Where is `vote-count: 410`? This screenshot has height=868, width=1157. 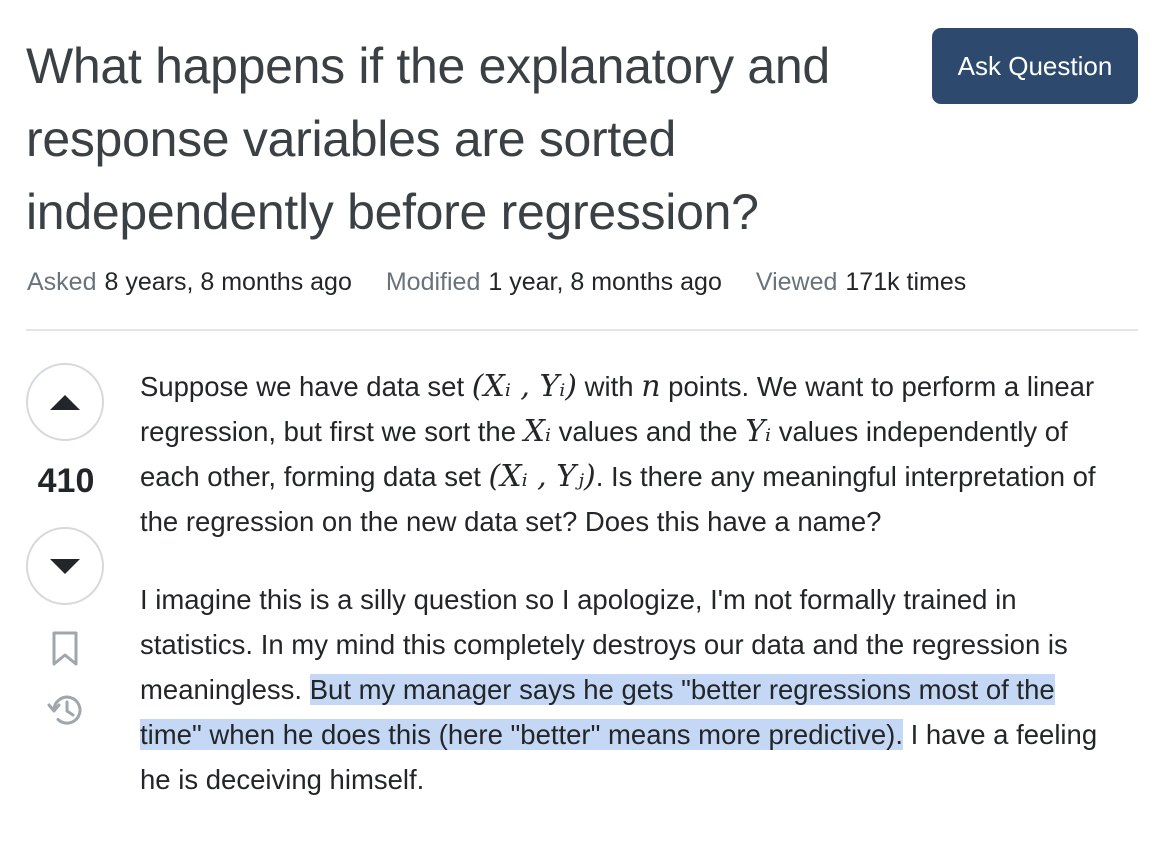
vote-count: 410 is located at coordinates (66, 481).